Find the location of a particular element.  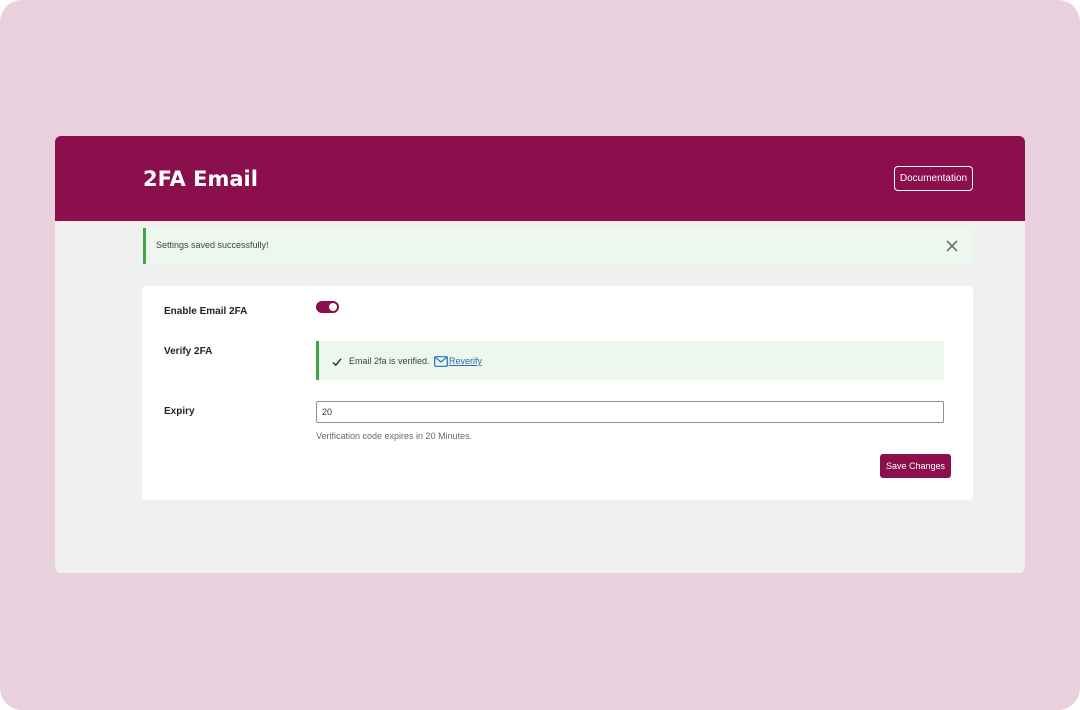

verify-status-text: Email 2fa is verified. is located at coordinates (389, 361).